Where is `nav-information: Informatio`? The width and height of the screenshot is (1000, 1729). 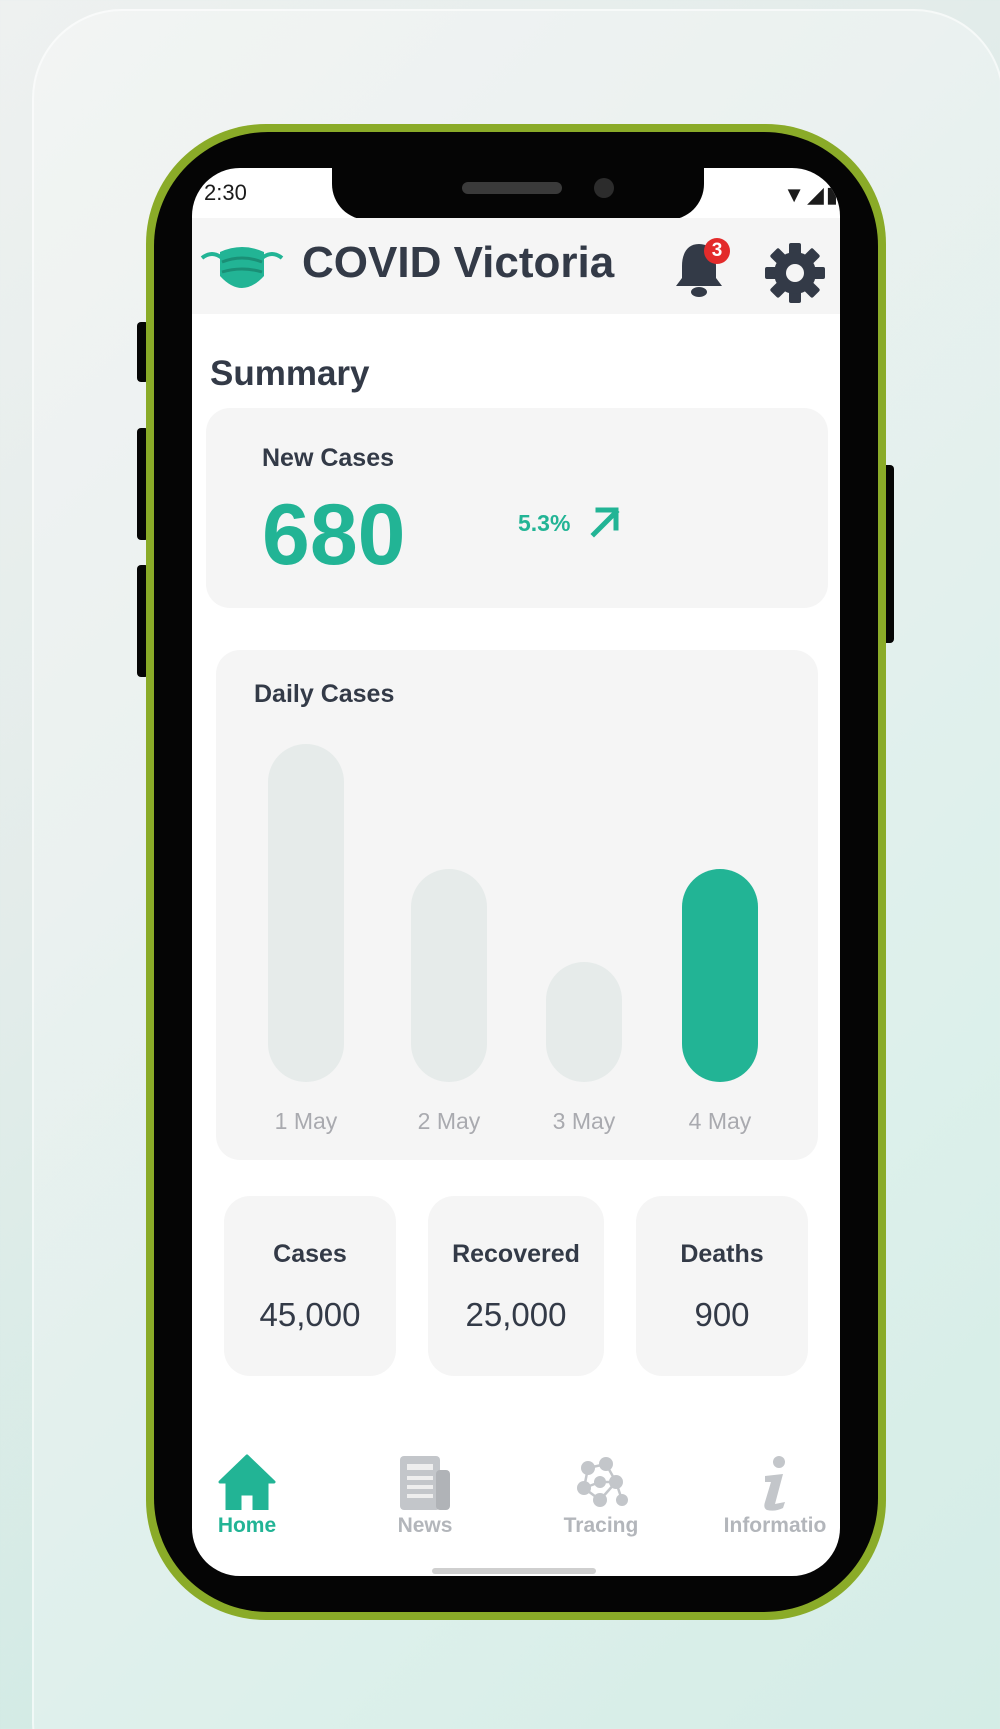
nav-information: Informatio is located at coordinates (770, 1504).